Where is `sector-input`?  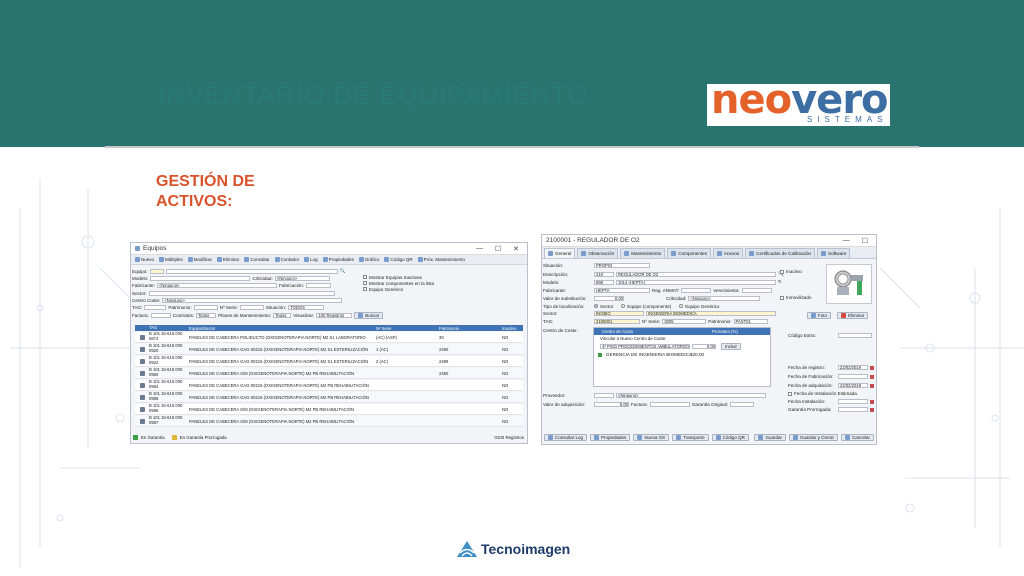 sector-input is located at coordinates (241, 293).